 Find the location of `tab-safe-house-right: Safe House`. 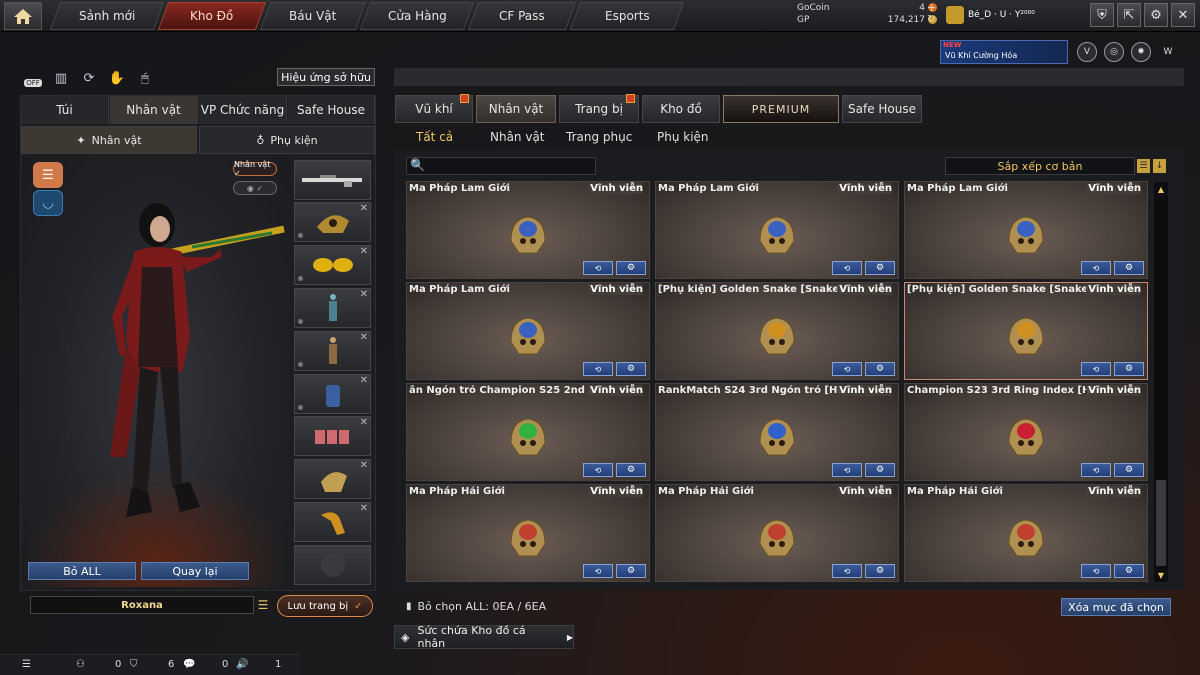

tab-safe-house-right: Safe House is located at coordinates (882, 109).